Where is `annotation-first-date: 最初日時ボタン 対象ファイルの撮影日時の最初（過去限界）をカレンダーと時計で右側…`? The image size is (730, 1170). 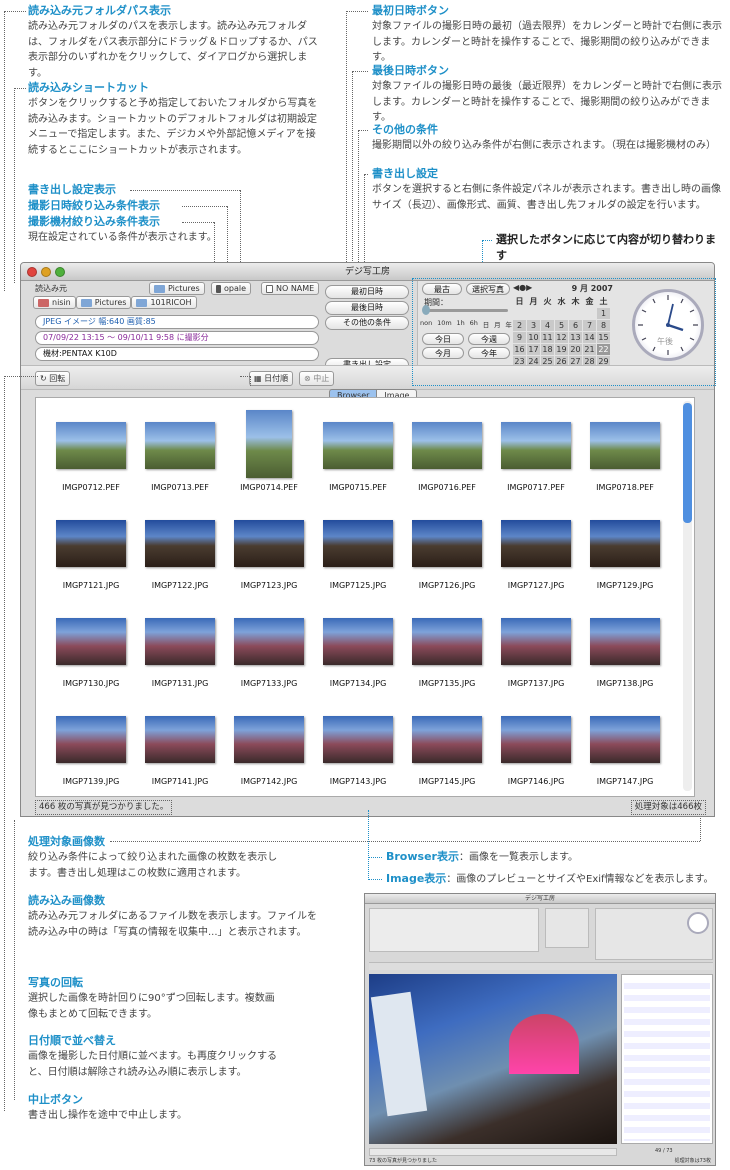
annotation-first-date: 最初日時ボタン 対象ファイルの撮影日時の最初（過去限界）をカレンダーと時計で右側… is located at coordinates (547, 34).